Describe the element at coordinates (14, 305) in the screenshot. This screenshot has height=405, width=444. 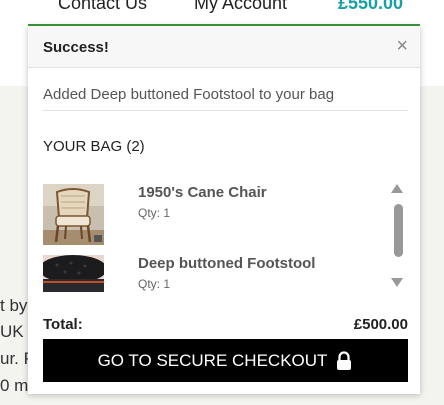
I see `background-text: t by` at that location.